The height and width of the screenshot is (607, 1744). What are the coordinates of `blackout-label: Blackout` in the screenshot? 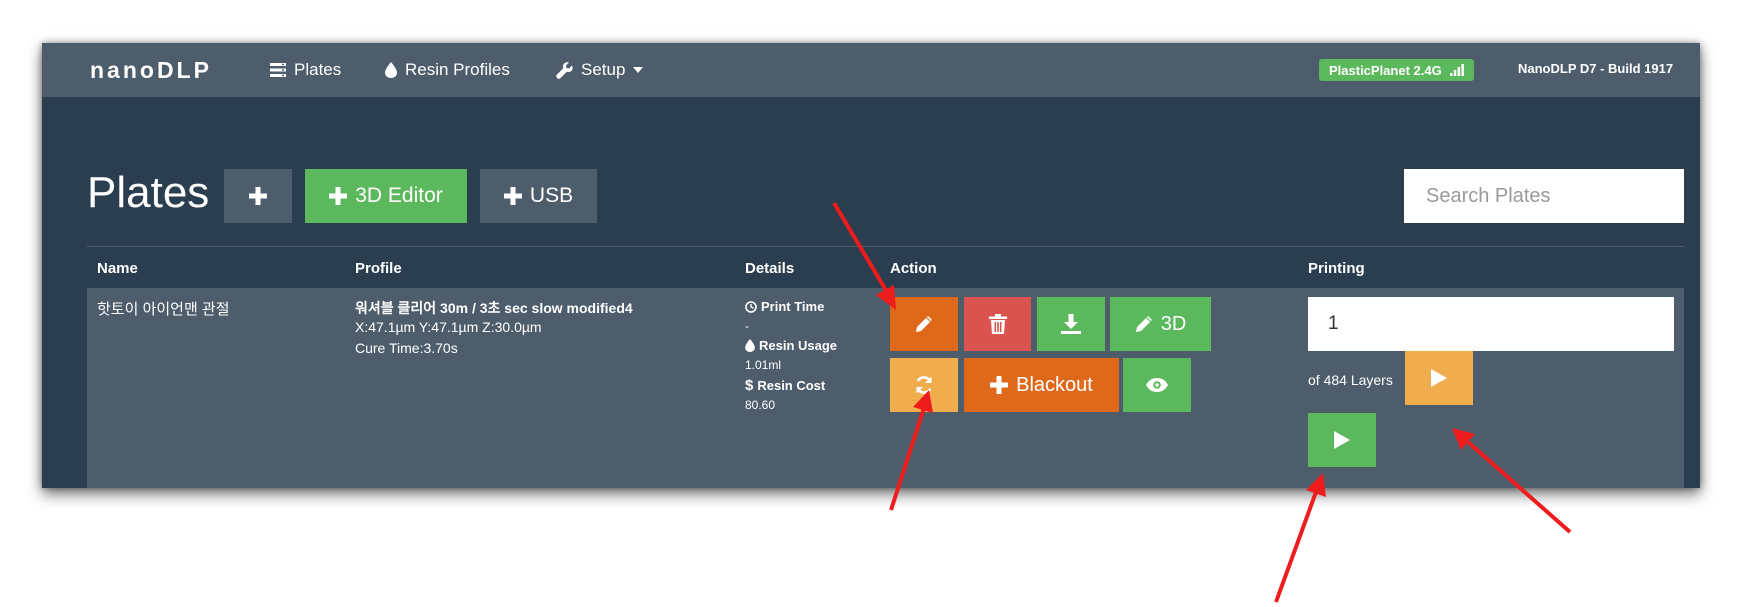 It's located at (1054, 384).